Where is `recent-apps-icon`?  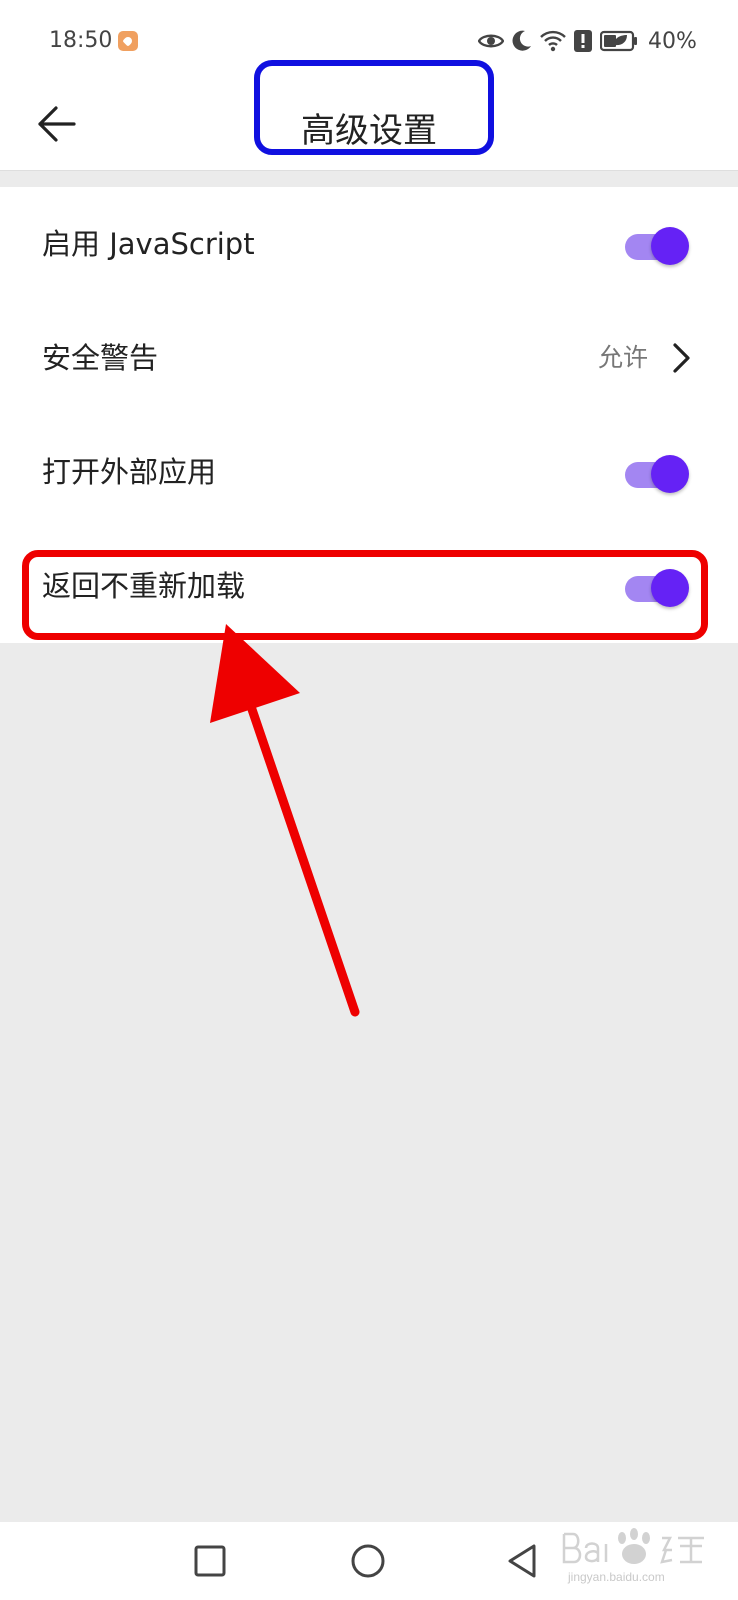
recent-apps-icon is located at coordinates (210, 1561).